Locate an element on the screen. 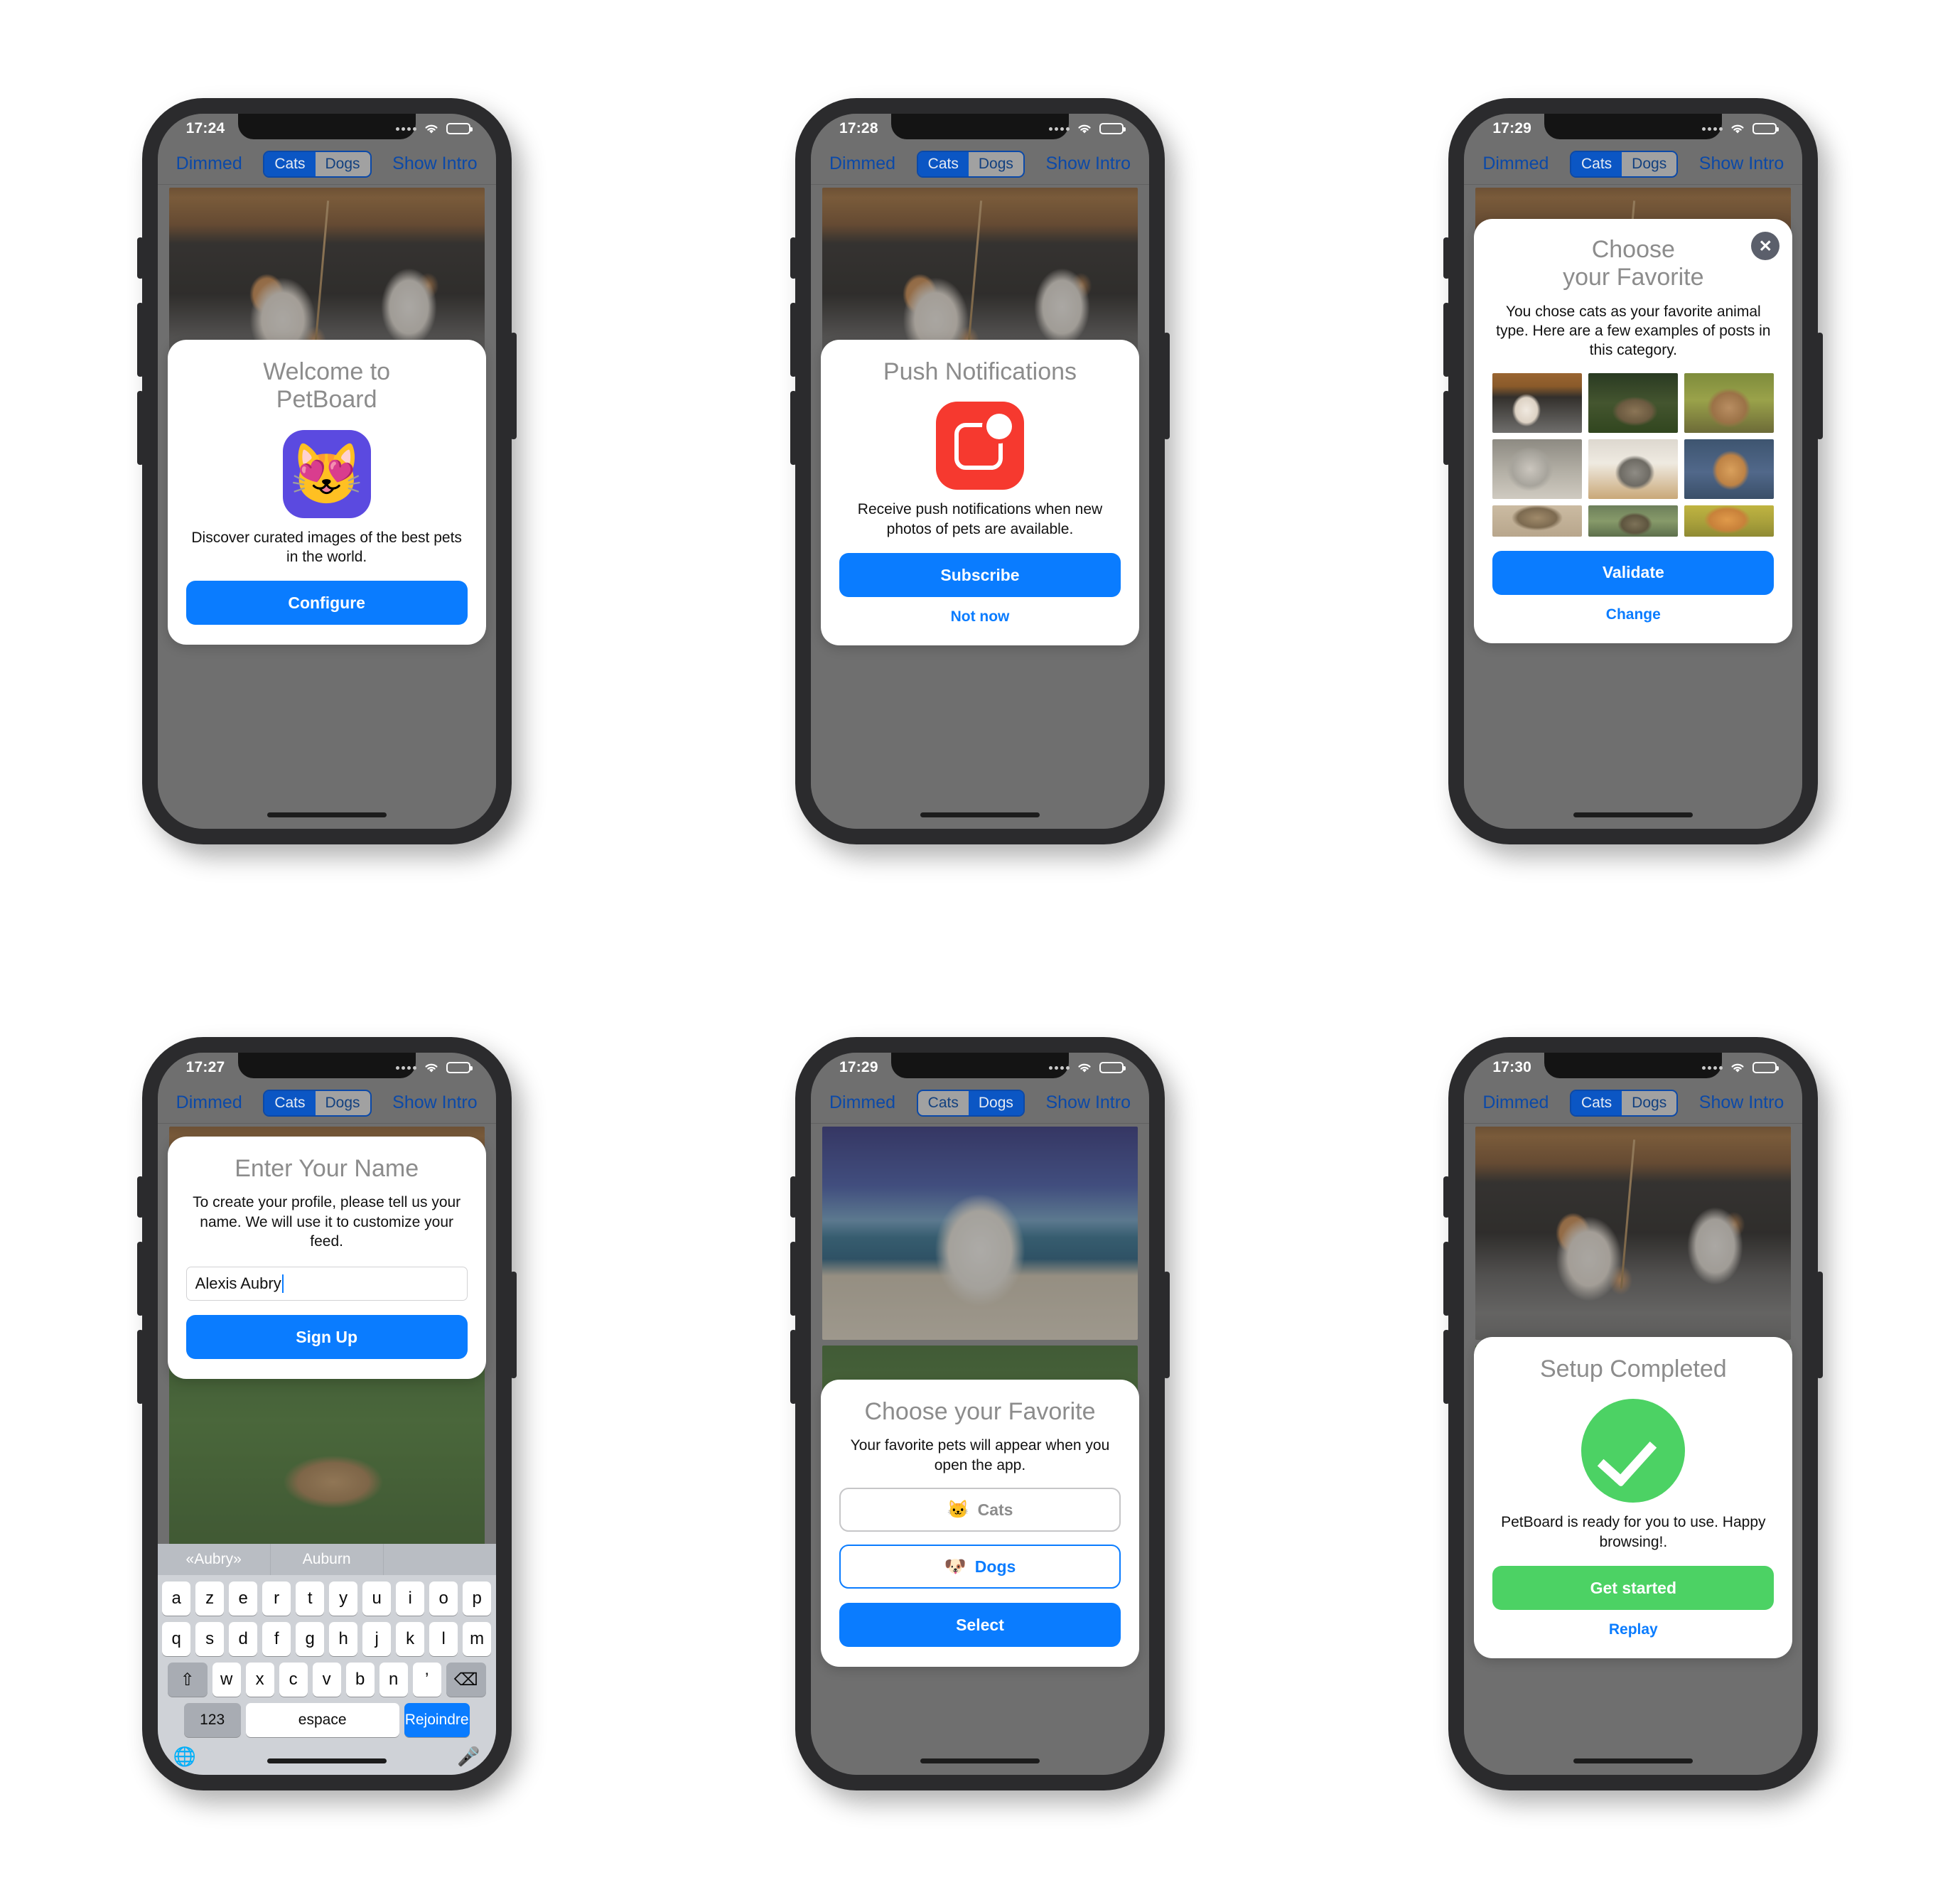 The height and width of the screenshot is (1885, 1960). option-cats: 🐱 Cats is located at coordinates (980, 1510).